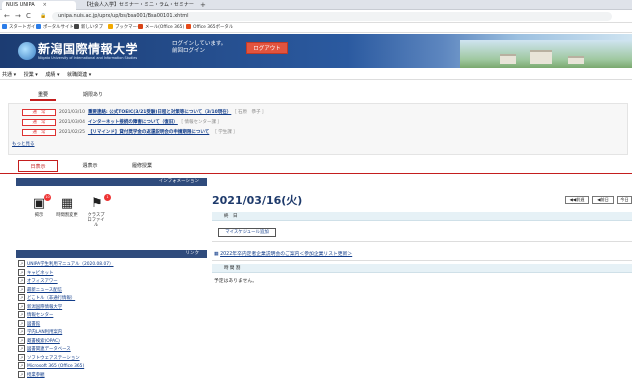 The width and height of the screenshot is (632, 385). I want to click on notice-date: 2021/03/10, so click(72, 112).